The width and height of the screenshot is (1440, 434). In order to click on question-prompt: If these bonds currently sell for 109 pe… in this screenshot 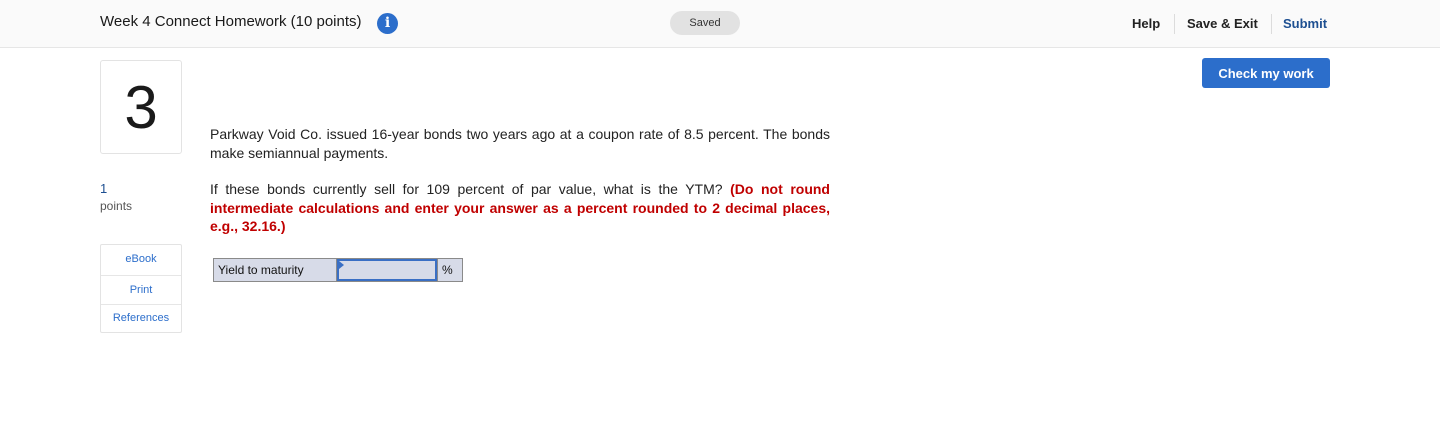, I will do `click(520, 208)`.